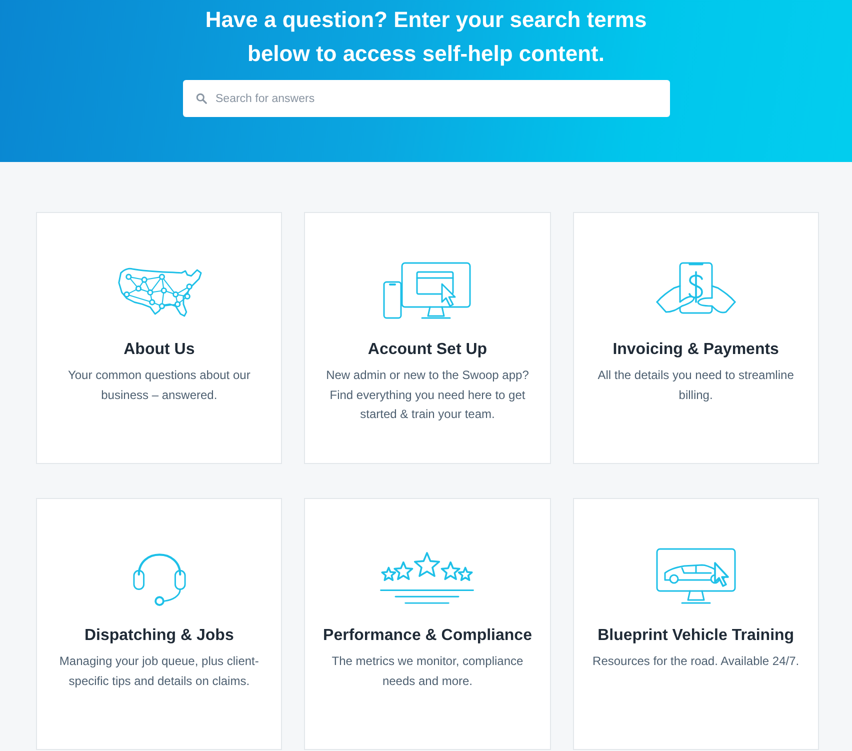 The height and width of the screenshot is (751, 852). I want to click on search-icon, so click(201, 98).